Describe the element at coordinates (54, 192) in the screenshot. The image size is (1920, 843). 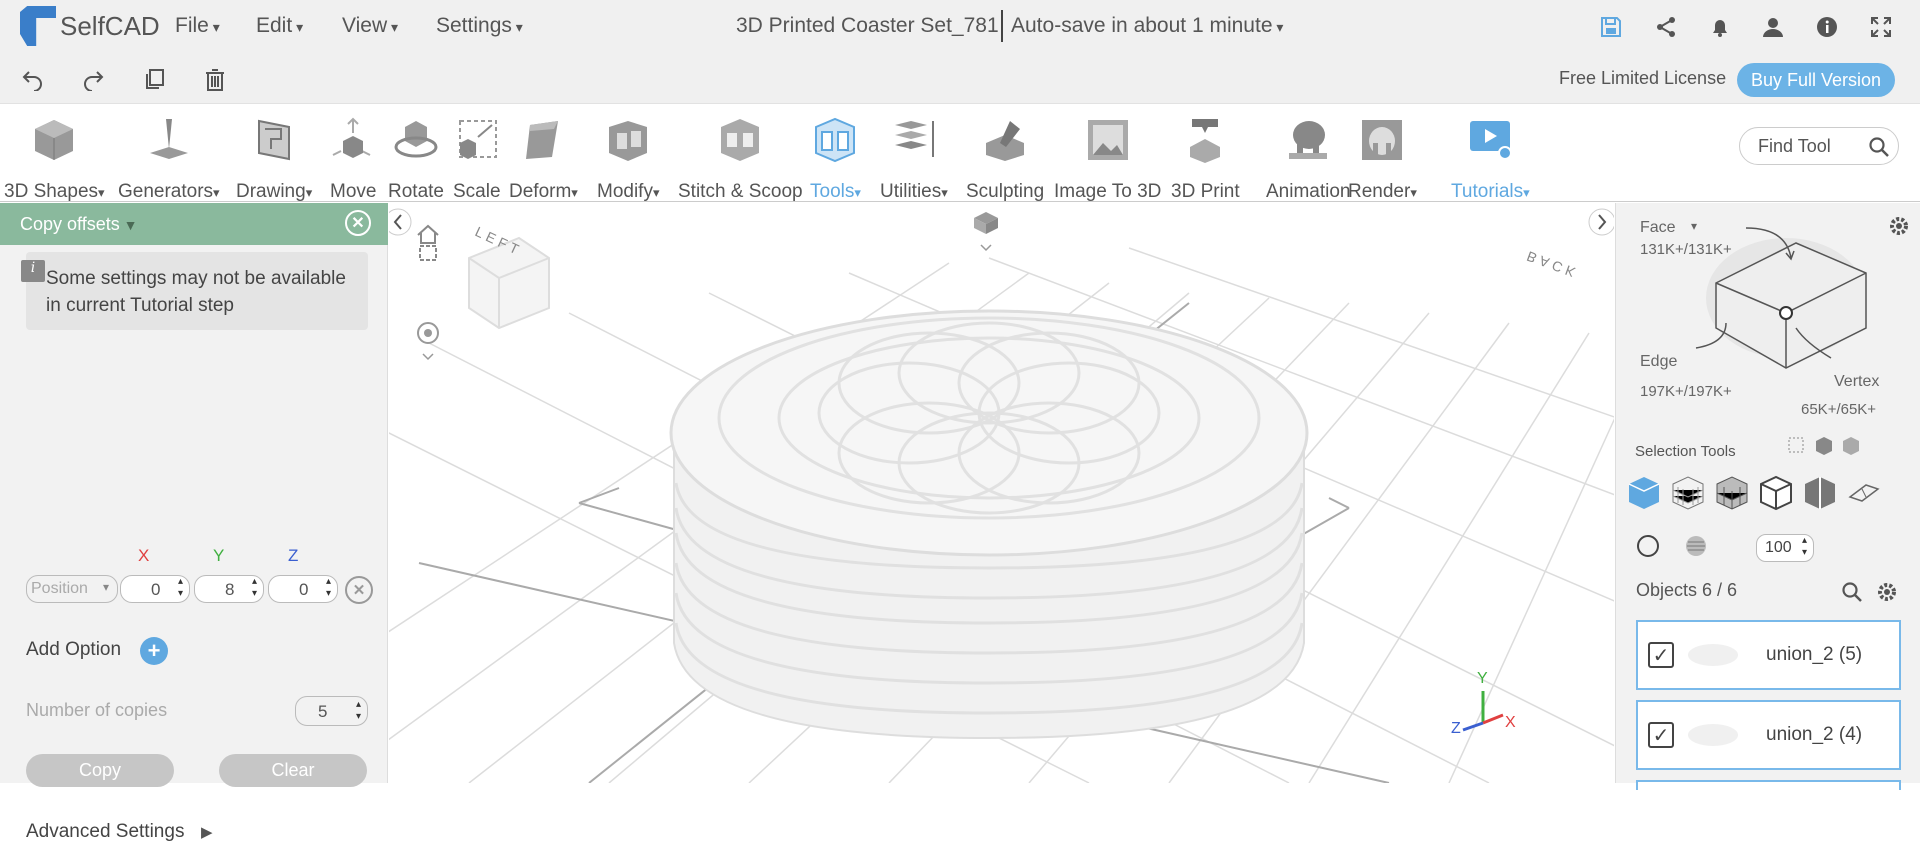
I see `tool-label: 3D Shapes` at that location.